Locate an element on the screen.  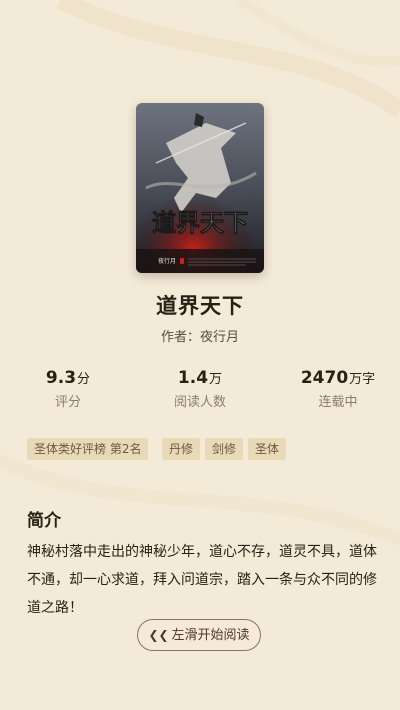
stats-row: 9.3分 评分 1.4万 阅读人数 2470万字 连载中 is located at coordinates (200, 390).